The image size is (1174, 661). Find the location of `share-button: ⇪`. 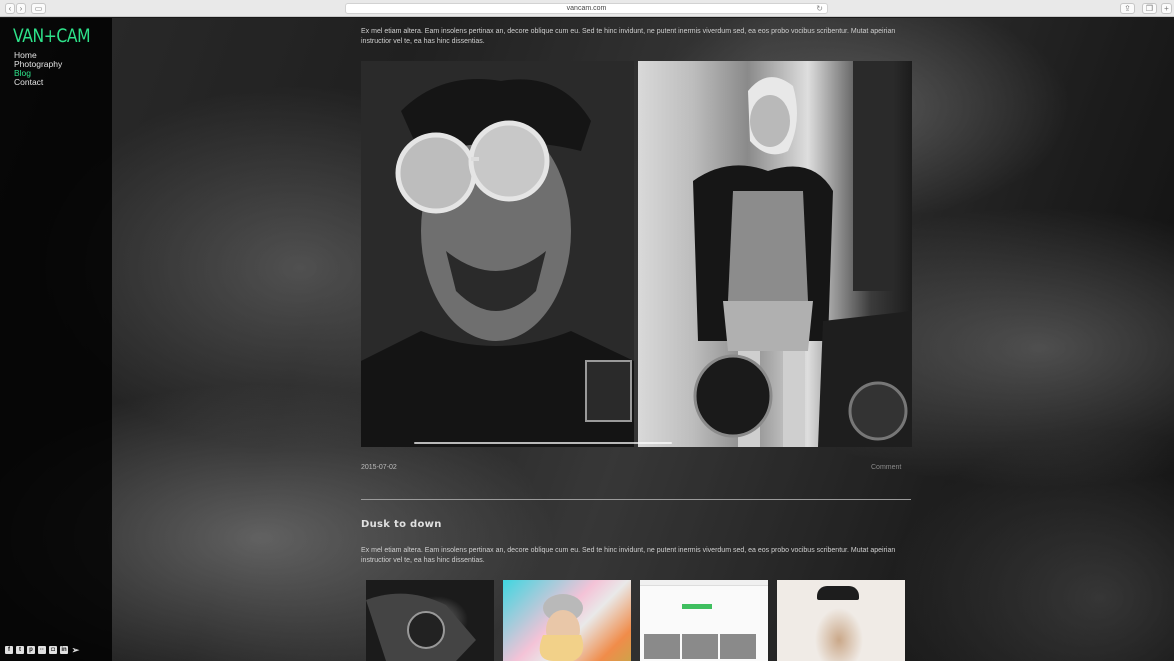

share-button: ⇪ is located at coordinates (1127, 8).